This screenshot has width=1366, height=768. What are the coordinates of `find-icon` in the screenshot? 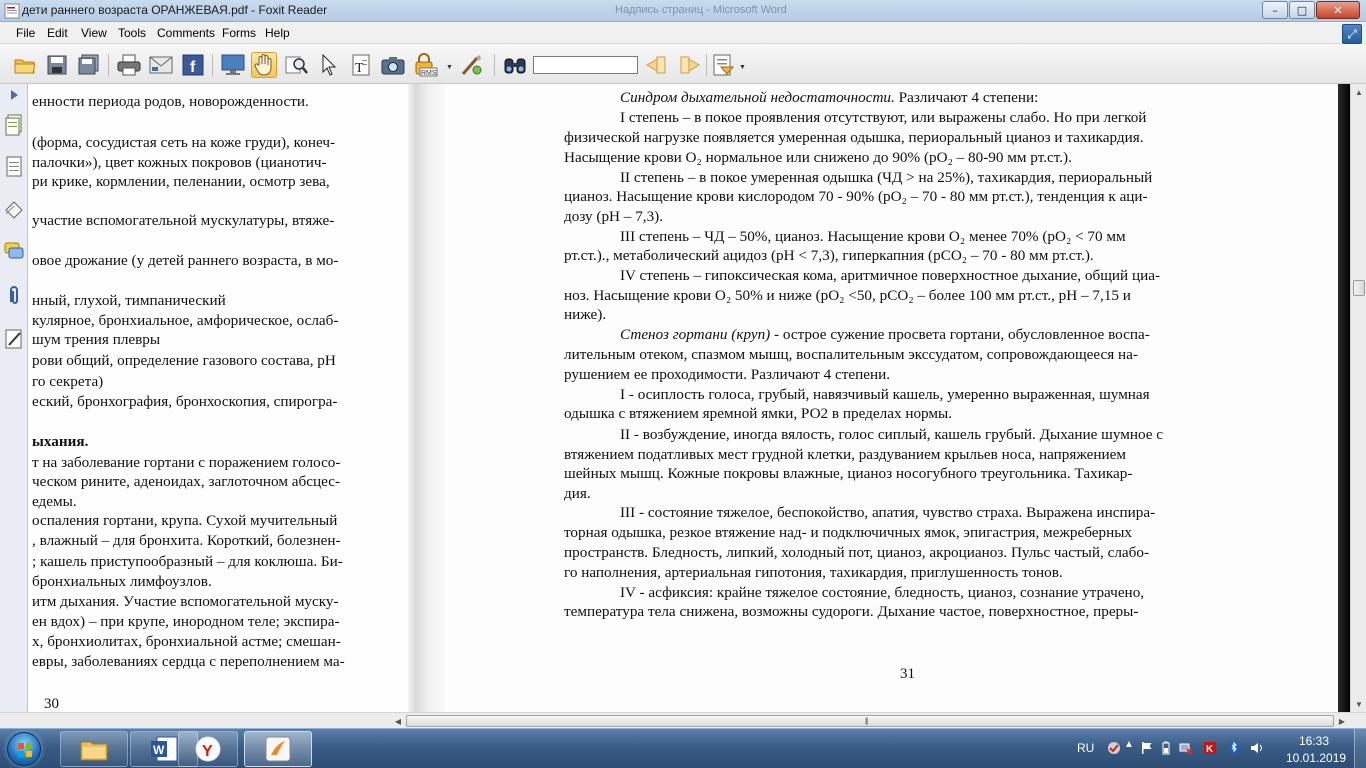 It's located at (515, 65).